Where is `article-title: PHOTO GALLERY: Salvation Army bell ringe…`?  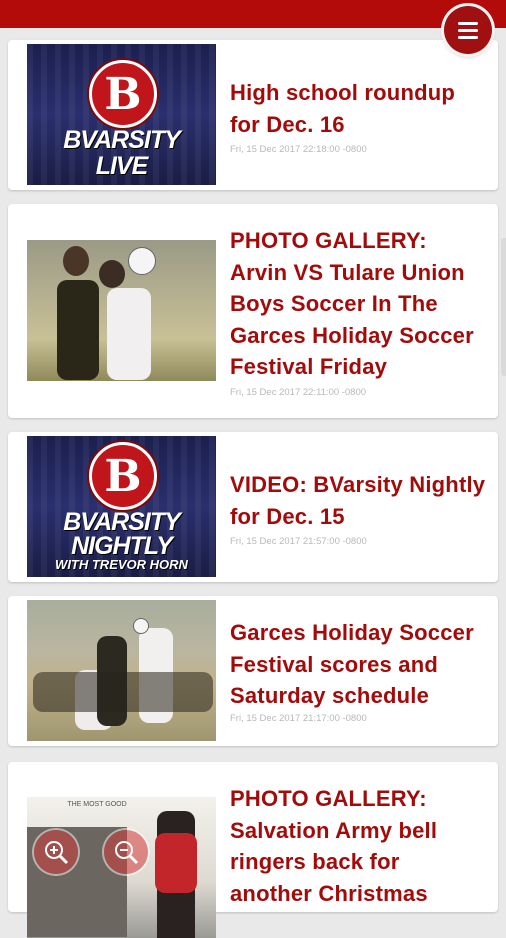 article-title: PHOTO GALLERY: Salvation Army bell ringe… is located at coordinates (358, 846).